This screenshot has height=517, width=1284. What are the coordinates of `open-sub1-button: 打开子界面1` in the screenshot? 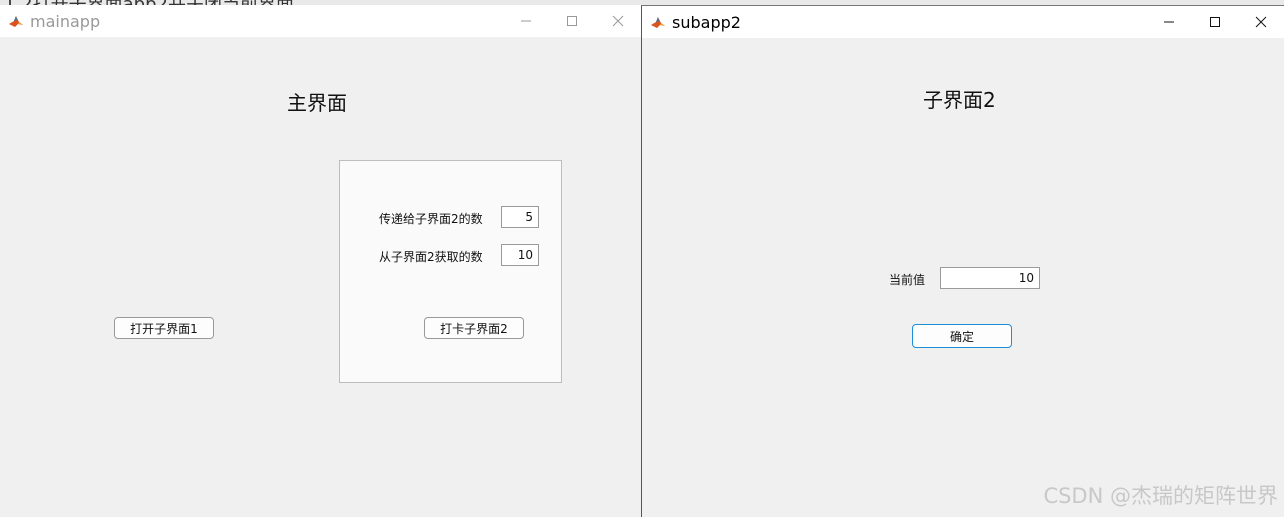 It's located at (164, 328).